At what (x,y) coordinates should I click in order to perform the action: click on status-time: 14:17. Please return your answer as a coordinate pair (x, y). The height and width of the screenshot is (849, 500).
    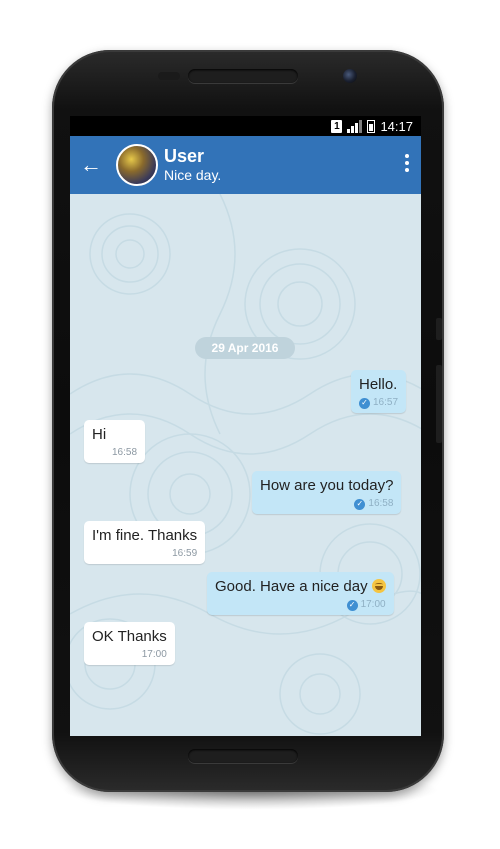
    Looking at the image, I should click on (396, 126).